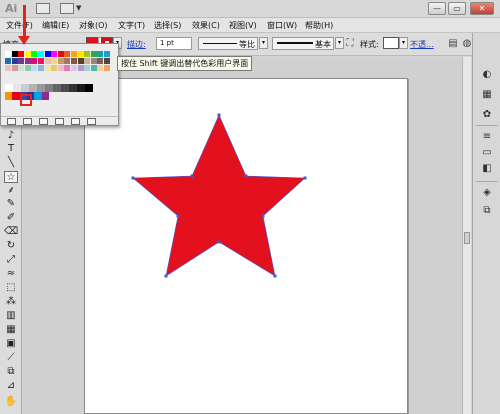  I want to click on brush-definition: 基本, so click(303, 43).